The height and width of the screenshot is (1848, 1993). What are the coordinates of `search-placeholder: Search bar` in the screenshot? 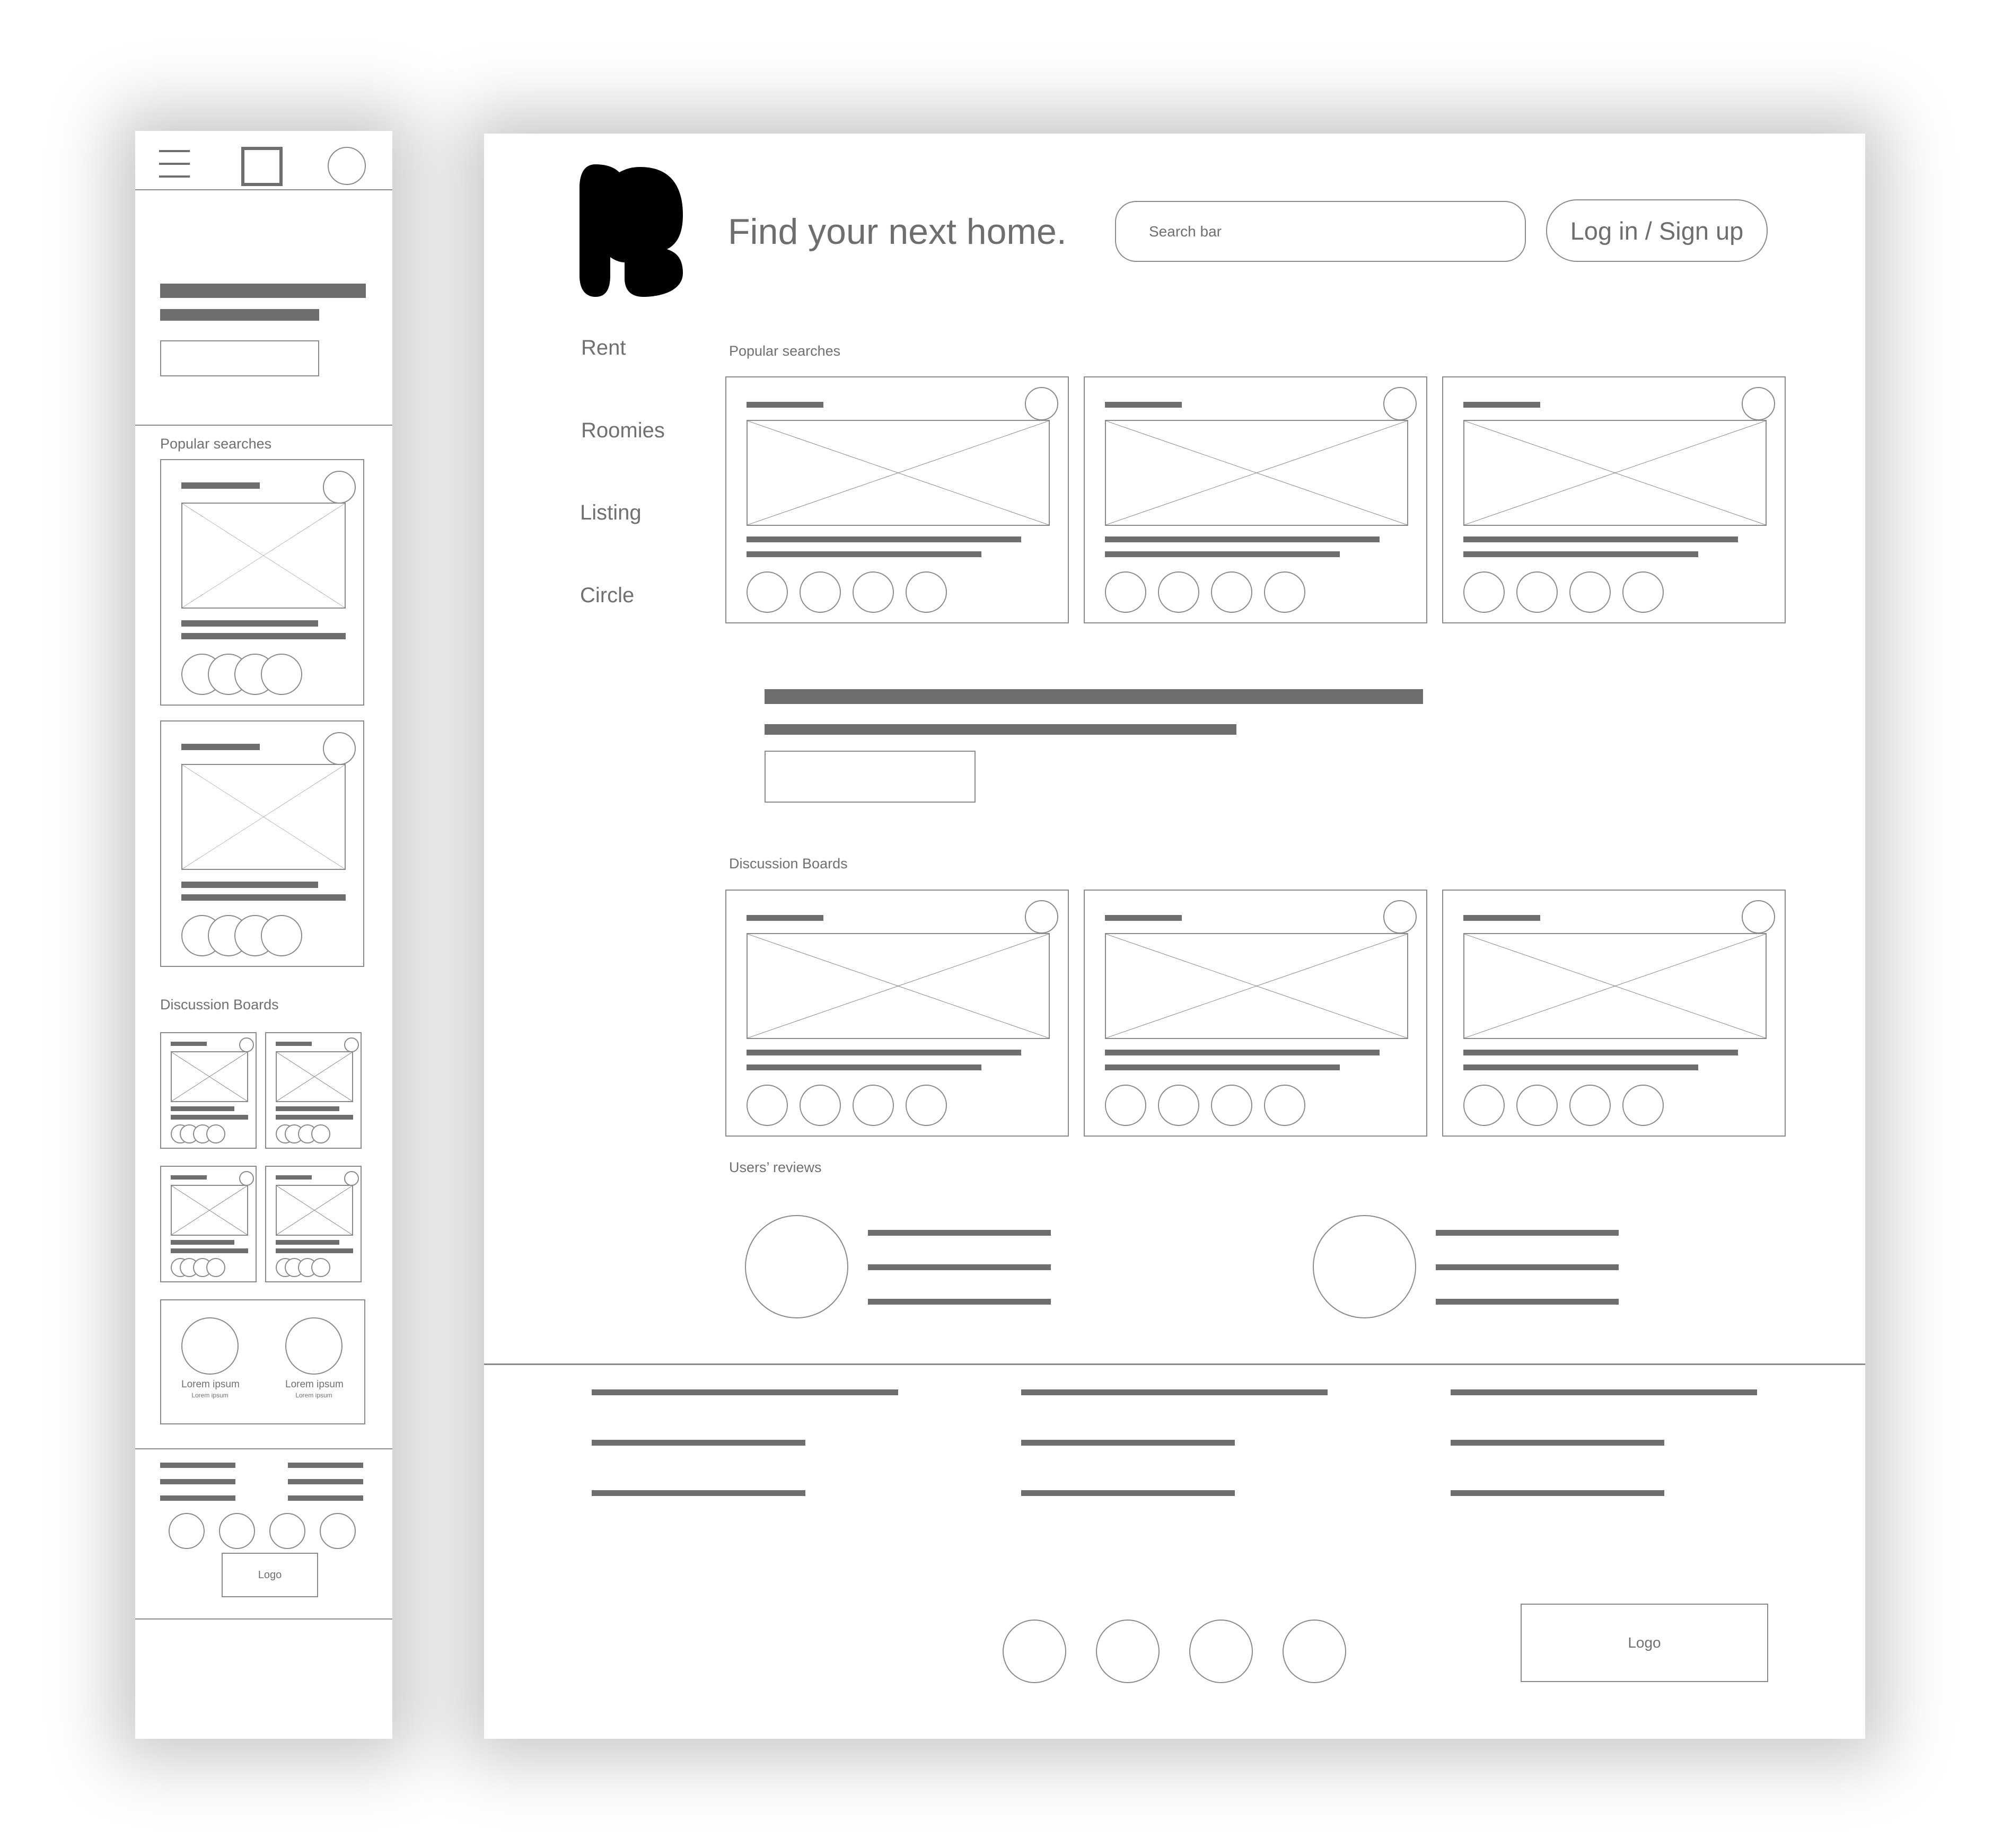 It's located at (1185, 232).